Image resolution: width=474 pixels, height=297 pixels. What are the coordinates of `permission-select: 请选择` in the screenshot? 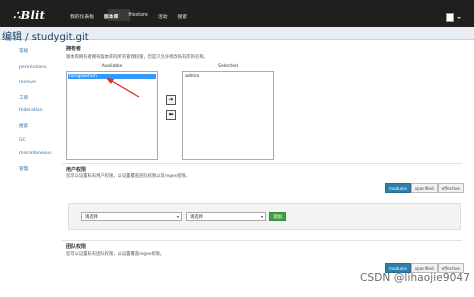 It's located at (226, 216).